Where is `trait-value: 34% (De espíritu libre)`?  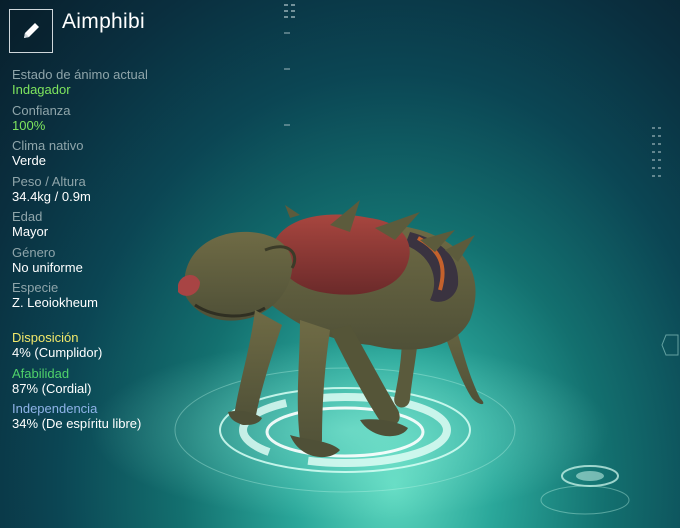
trait-value: 34% (De espíritu libre) is located at coordinates (77, 423).